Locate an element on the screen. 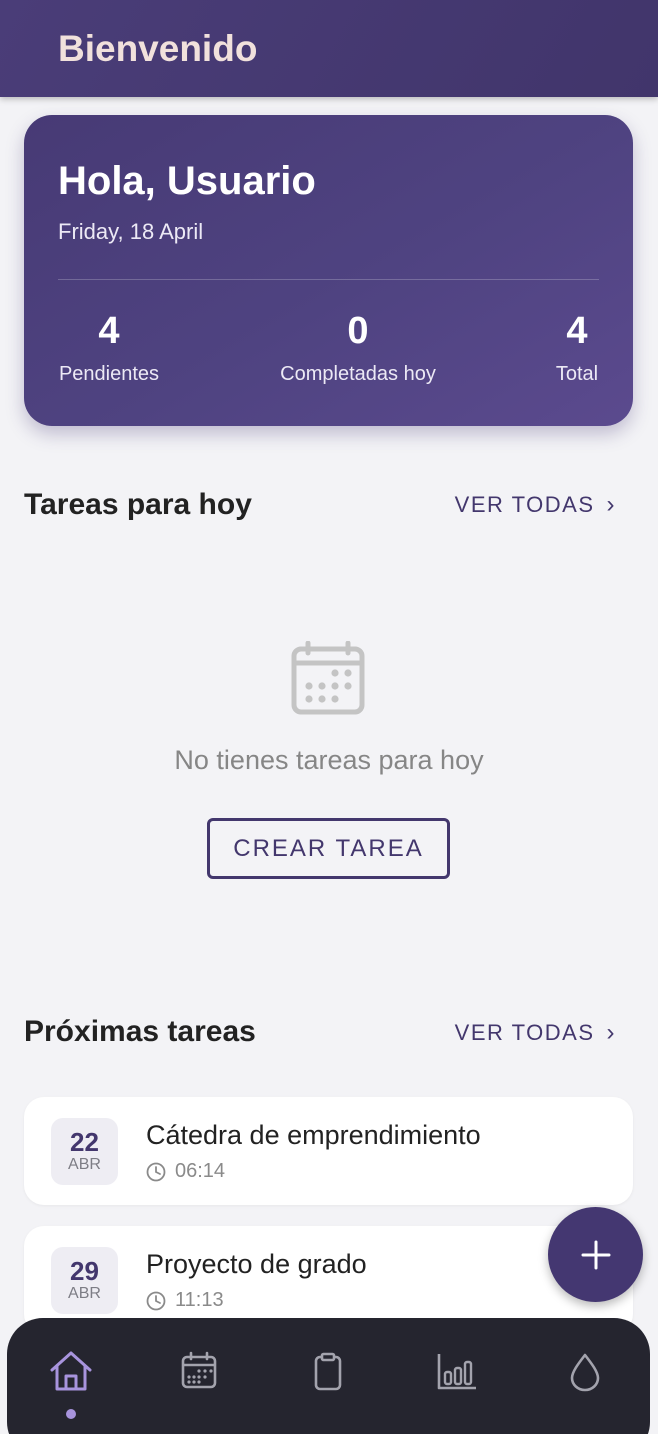 Image resolution: width=658 pixels, height=1434 pixels. summary-divider is located at coordinates (328, 279).